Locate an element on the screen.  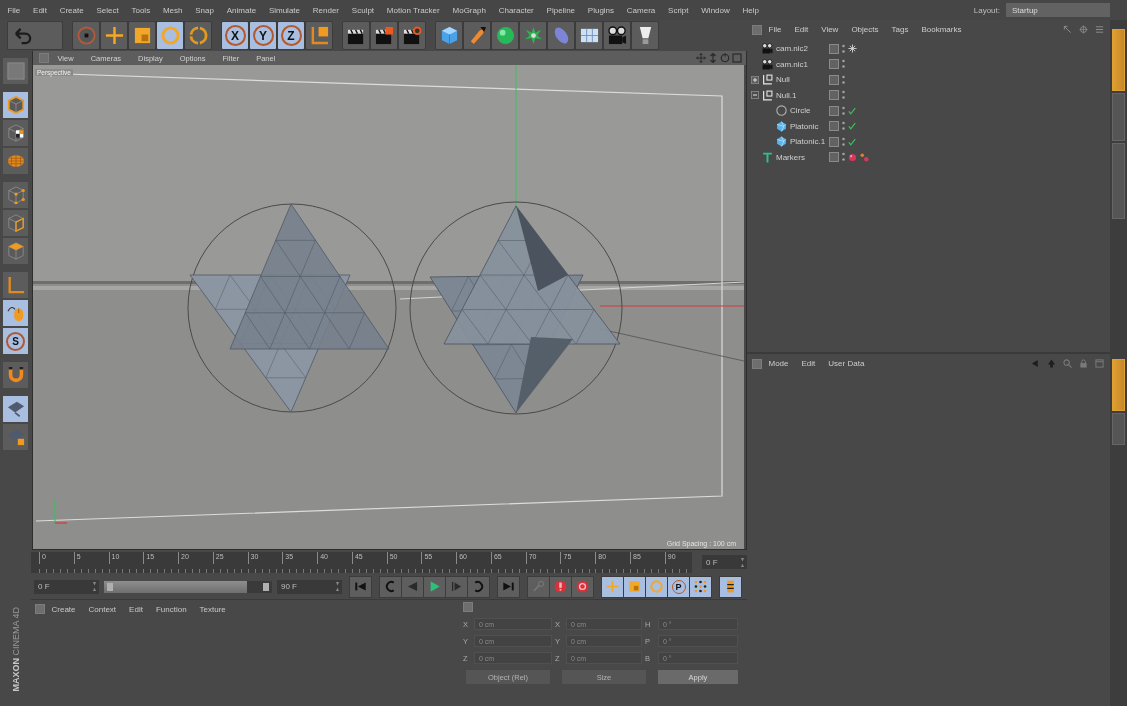
object-name: Null is located at coordinates (783, 80).